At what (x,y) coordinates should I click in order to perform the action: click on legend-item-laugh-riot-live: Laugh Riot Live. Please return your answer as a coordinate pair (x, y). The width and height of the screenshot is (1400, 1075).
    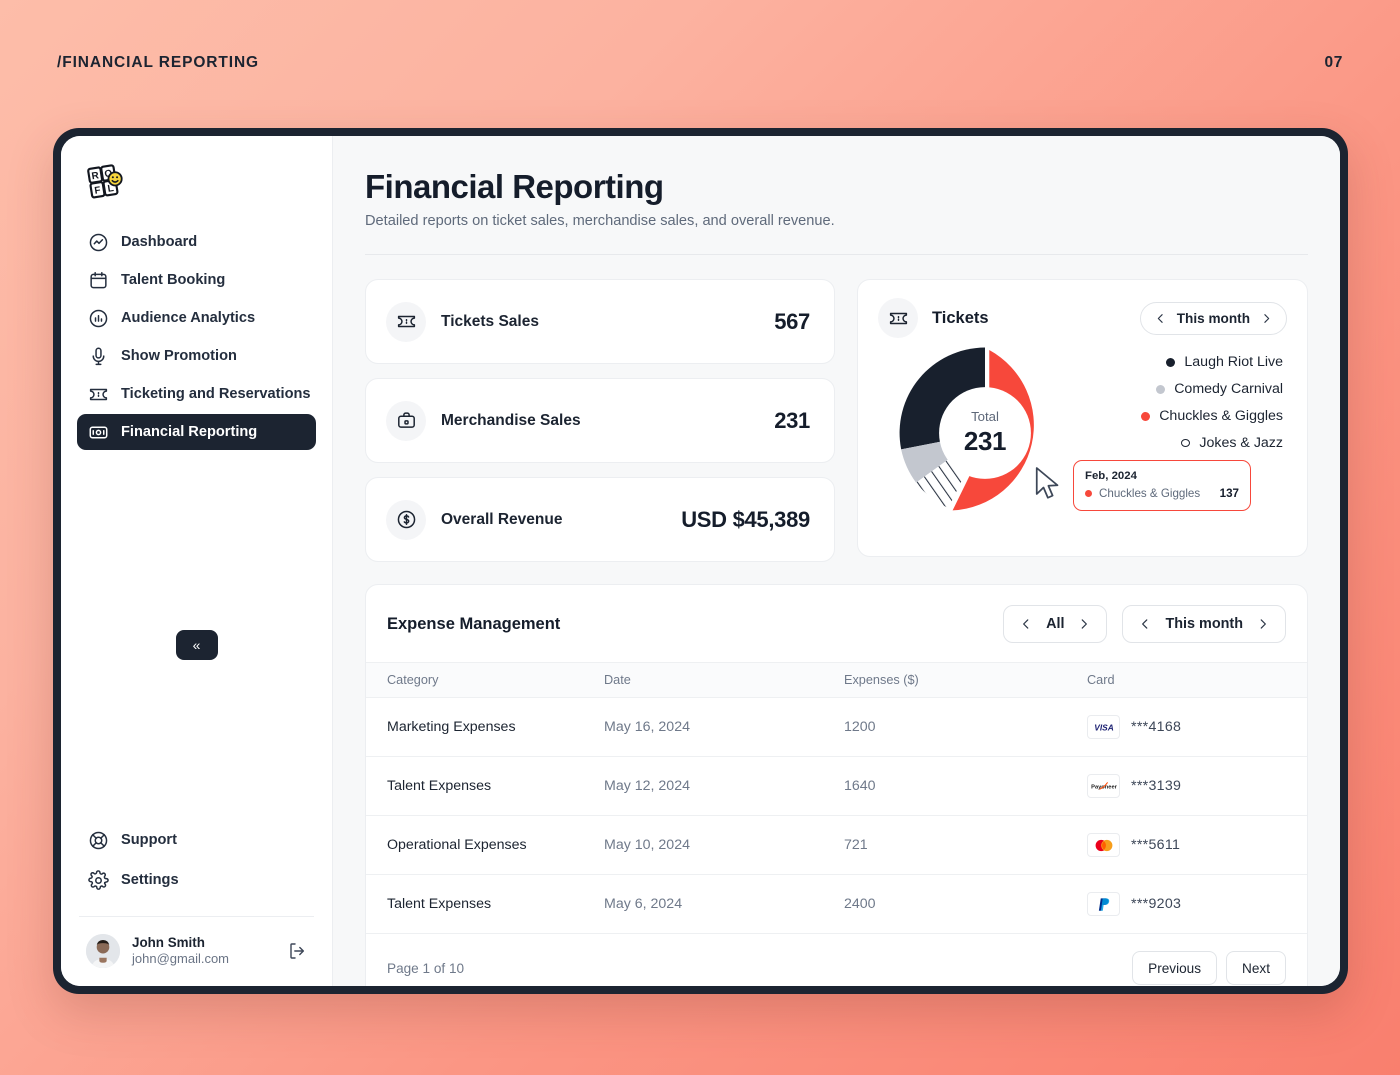
    Looking at the image, I should click on (1224, 362).